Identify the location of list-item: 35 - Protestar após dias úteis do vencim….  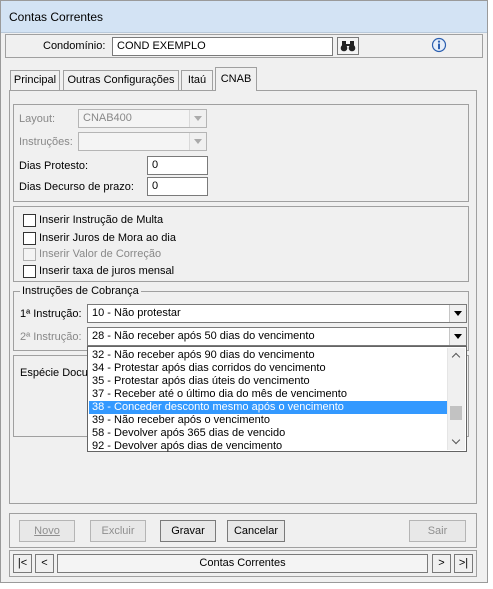
(269, 381).